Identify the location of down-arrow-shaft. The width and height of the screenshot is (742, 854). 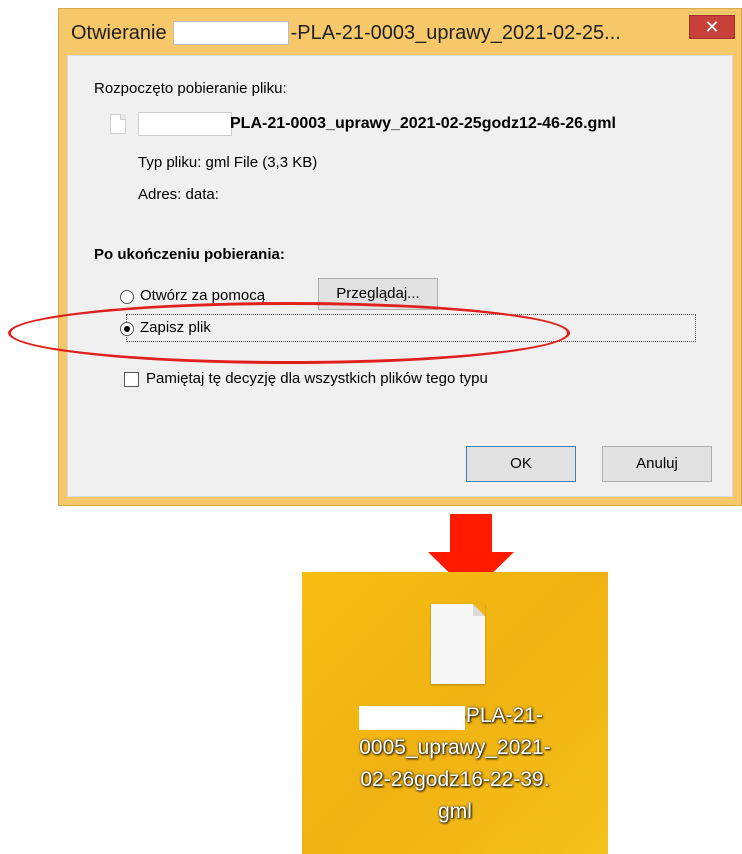
(471, 534).